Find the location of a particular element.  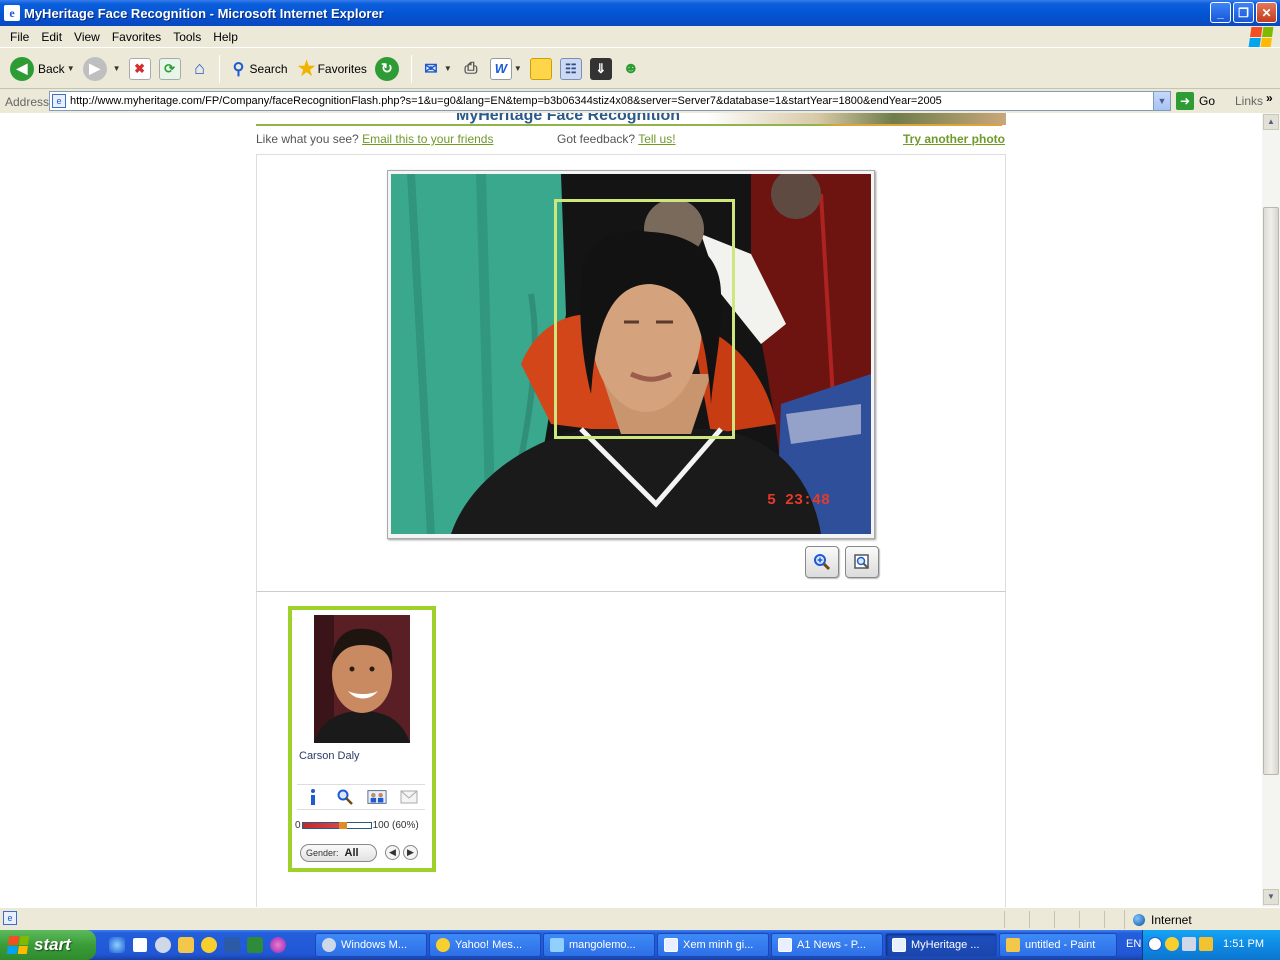

print-button: ⎙ is located at coordinates (471, 69).